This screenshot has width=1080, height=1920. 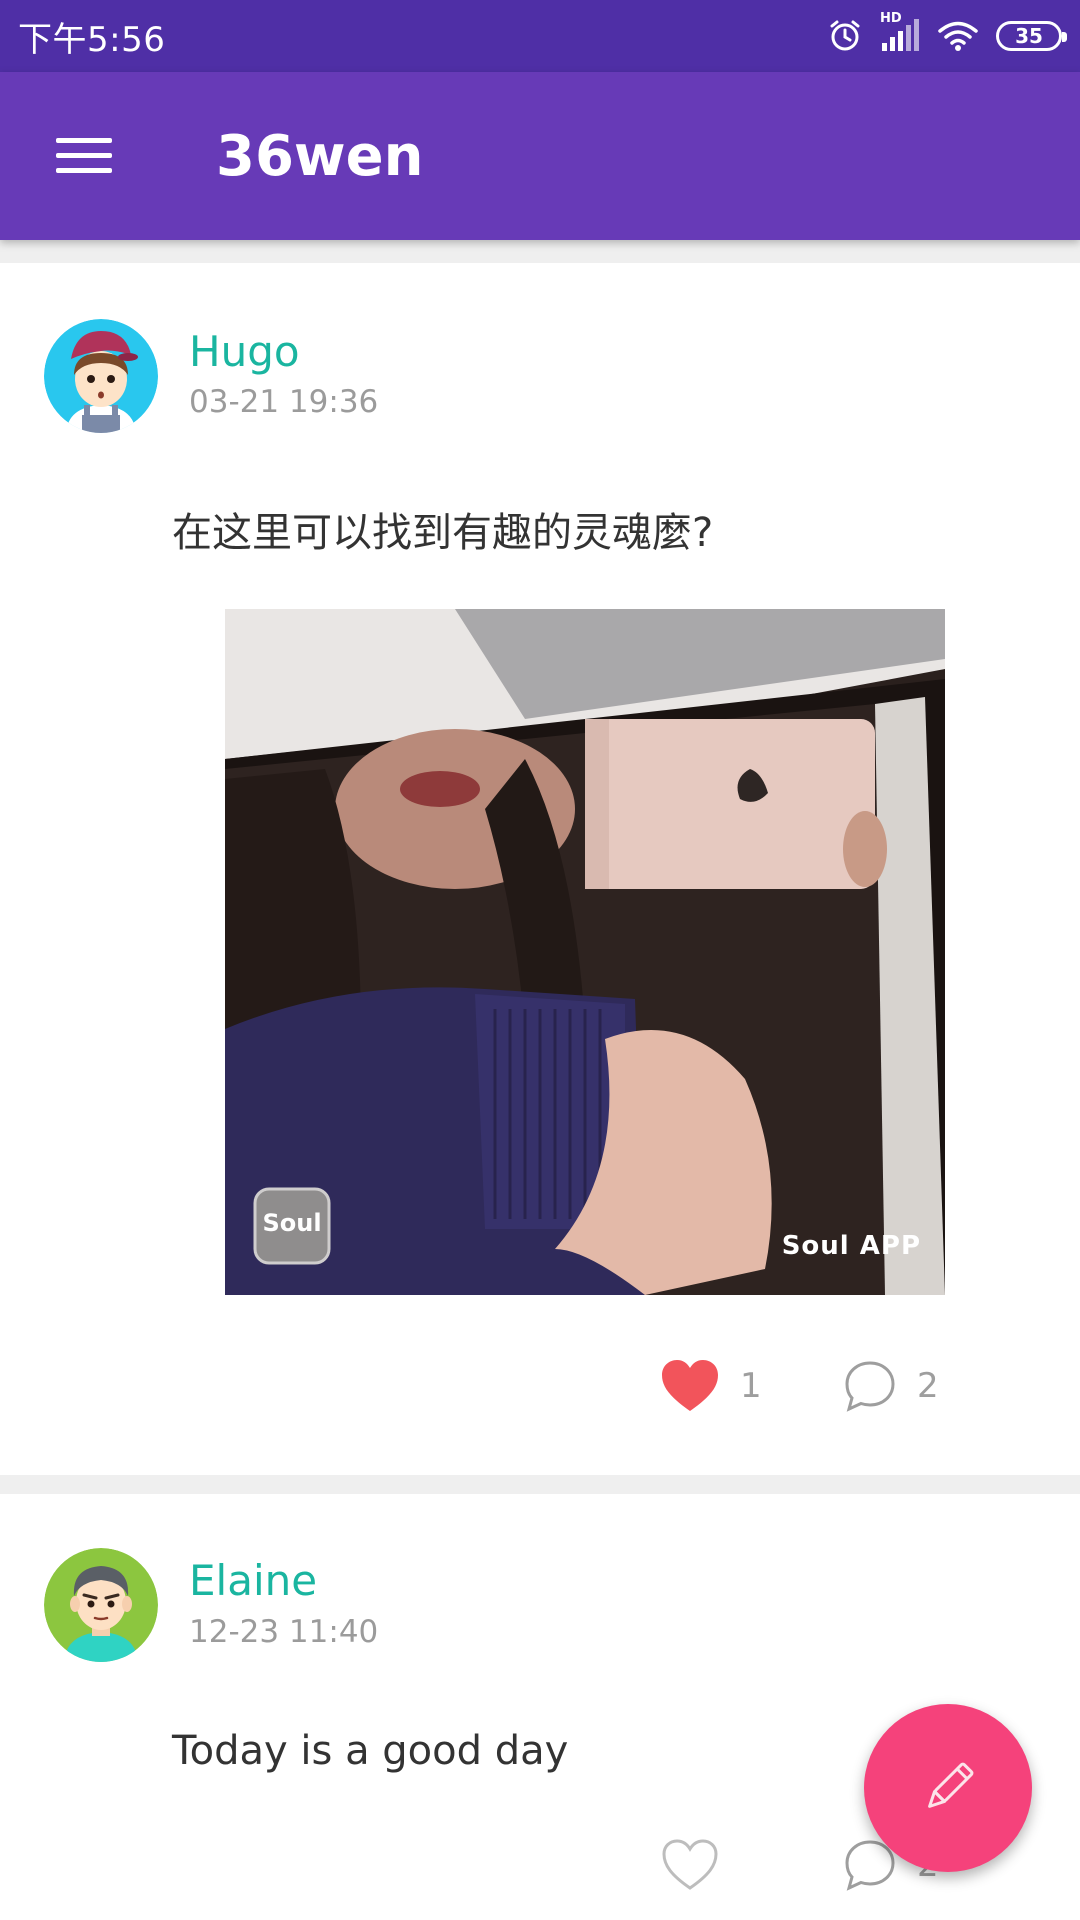 I want to click on wifi-icon, so click(x=958, y=36).